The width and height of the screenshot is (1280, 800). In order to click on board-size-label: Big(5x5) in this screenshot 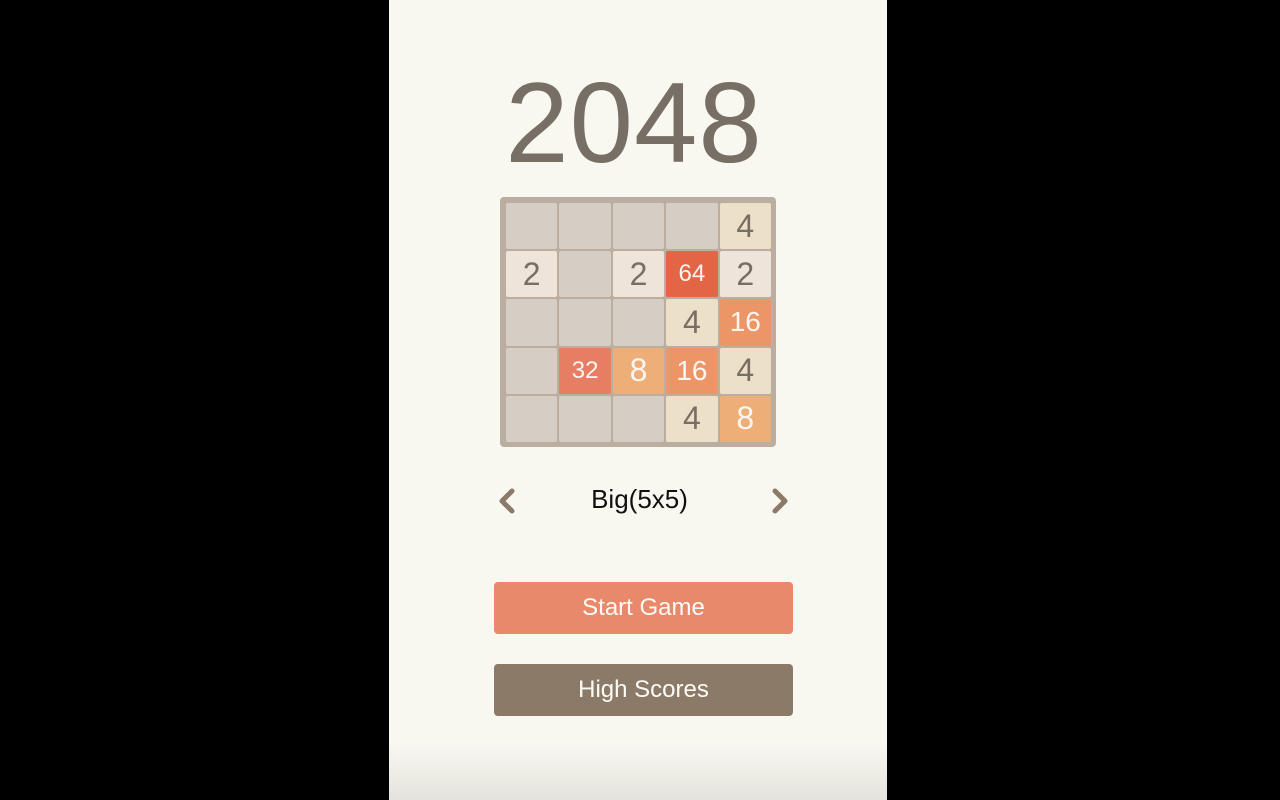, I will do `click(639, 499)`.